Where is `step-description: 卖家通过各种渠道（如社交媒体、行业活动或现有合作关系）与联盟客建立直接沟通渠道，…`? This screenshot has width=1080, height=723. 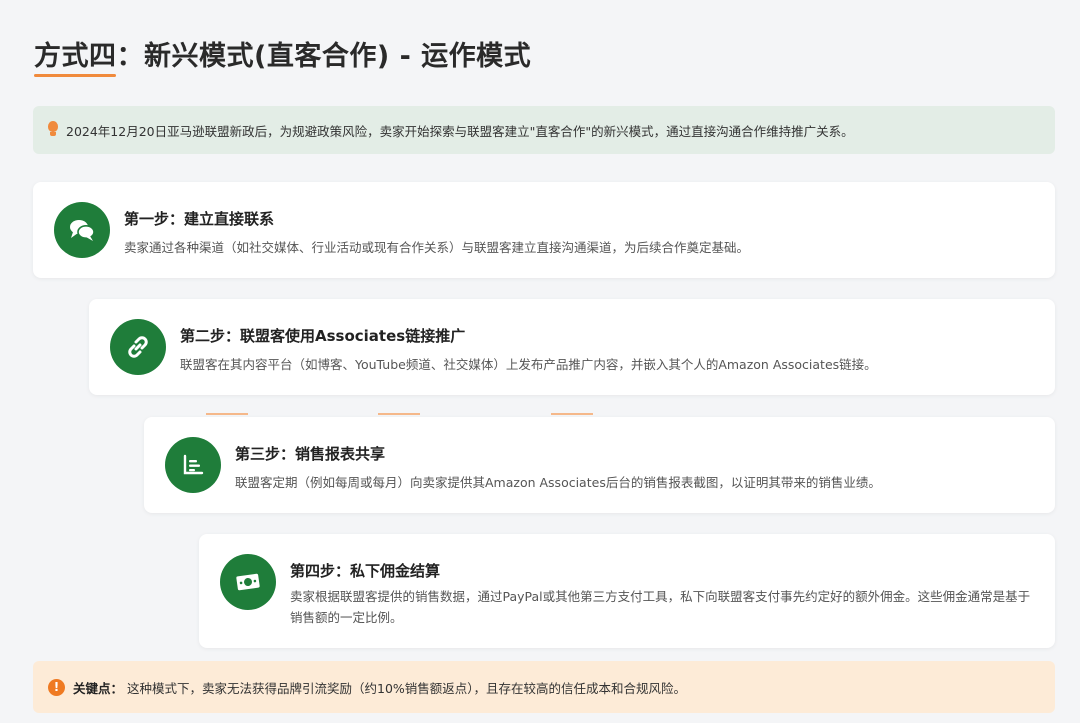 step-description: 卖家通过各种渠道（如社交媒体、行业活动或现有合作关系）与联盟客建立直接沟通渠道，… is located at coordinates (437, 247).